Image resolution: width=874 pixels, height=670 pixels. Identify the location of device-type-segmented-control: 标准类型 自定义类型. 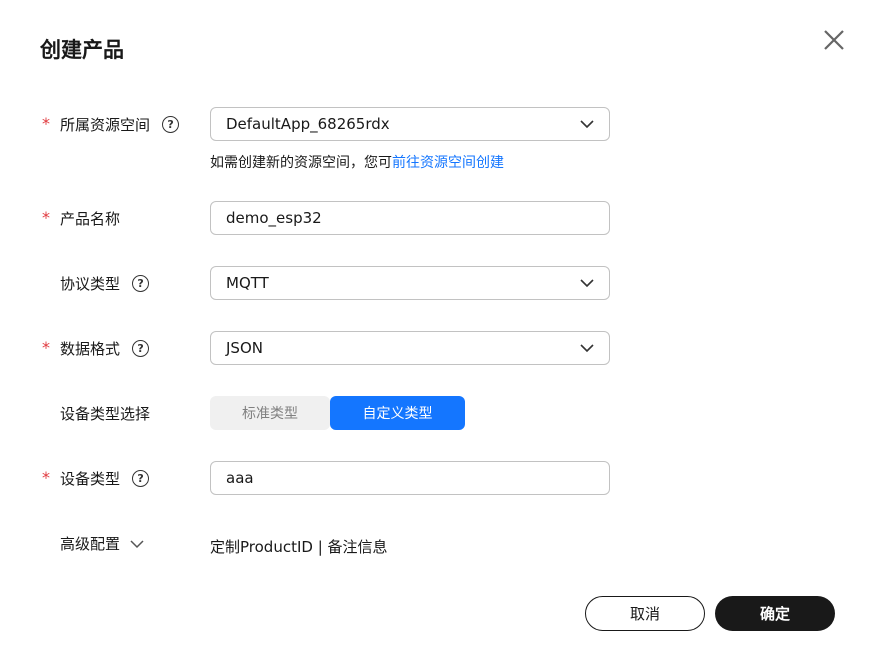
(337, 413).